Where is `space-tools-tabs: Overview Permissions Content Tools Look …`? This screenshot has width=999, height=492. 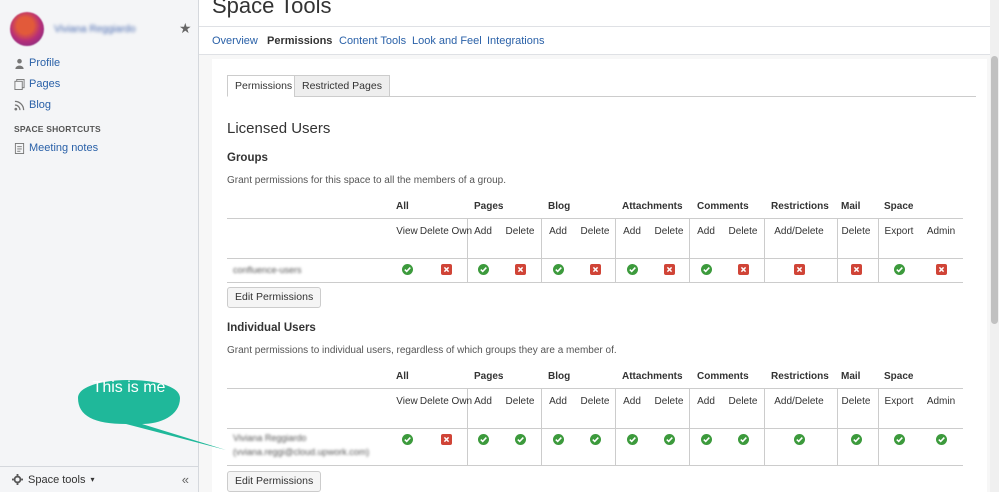 space-tools-tabs: Overview Permissions Content Tools Look … is located at coordinates (594, 40).